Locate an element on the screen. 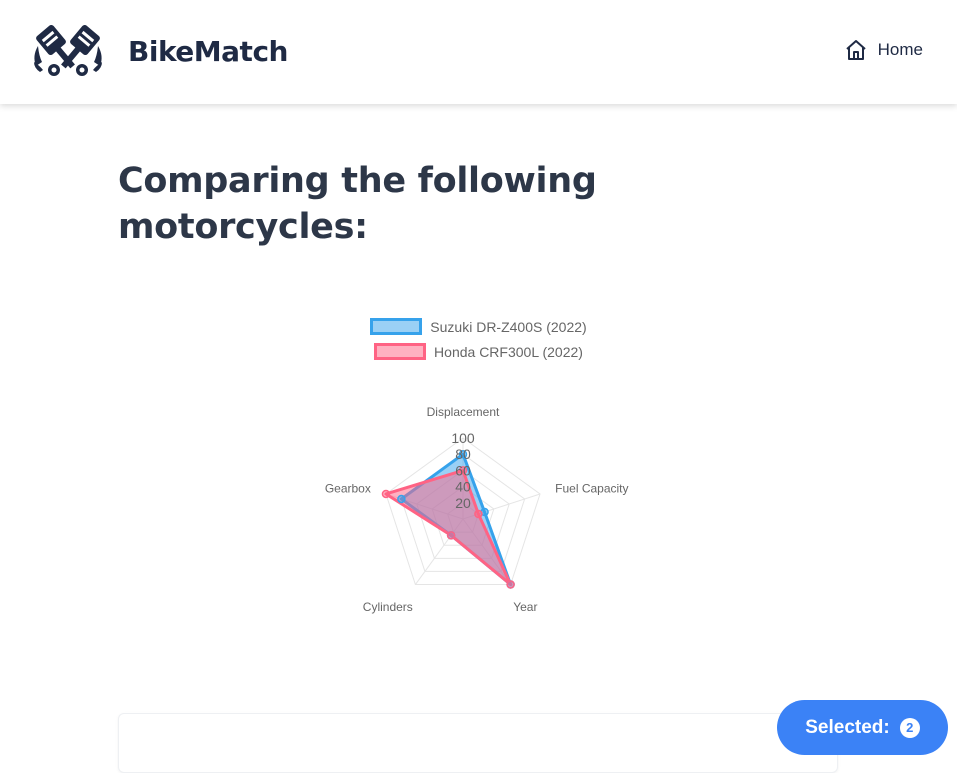  radar-tick-label-0: 20 is located at coordinates (463, 503).